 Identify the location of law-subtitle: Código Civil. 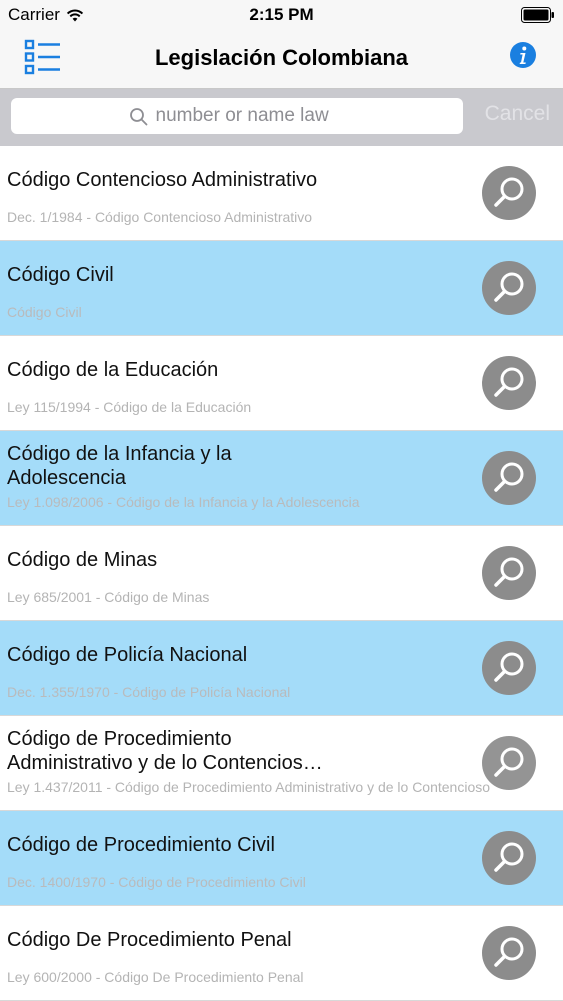
(44, 312).